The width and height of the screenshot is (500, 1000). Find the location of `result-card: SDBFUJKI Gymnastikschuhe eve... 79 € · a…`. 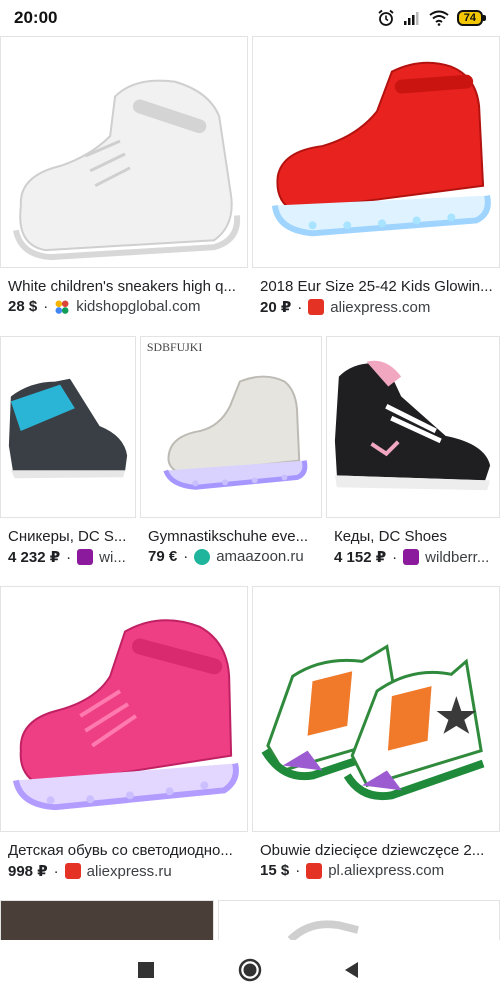

result-card: SDBFUJKI Gymnastikschuhe eve... 79 € · a… is located at coordinates (231, 454).